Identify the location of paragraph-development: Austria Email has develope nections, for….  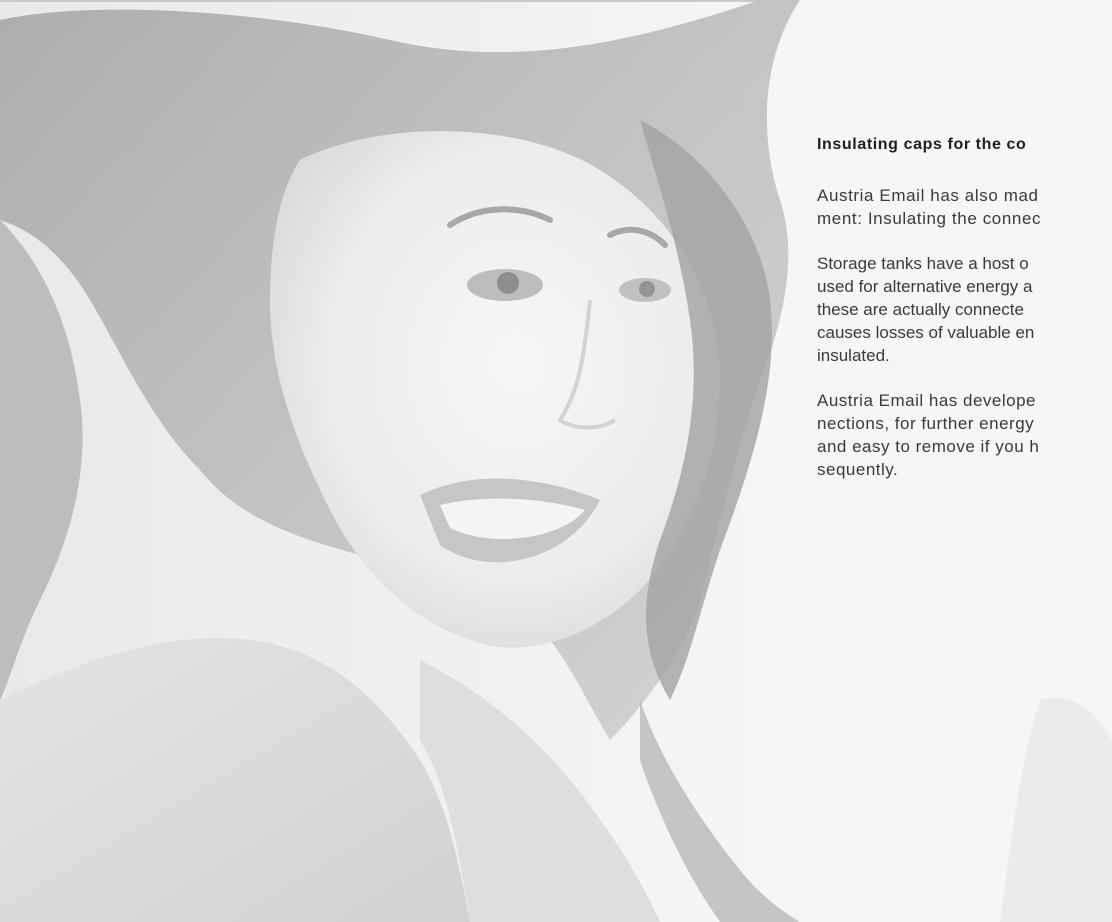
(964, 435).